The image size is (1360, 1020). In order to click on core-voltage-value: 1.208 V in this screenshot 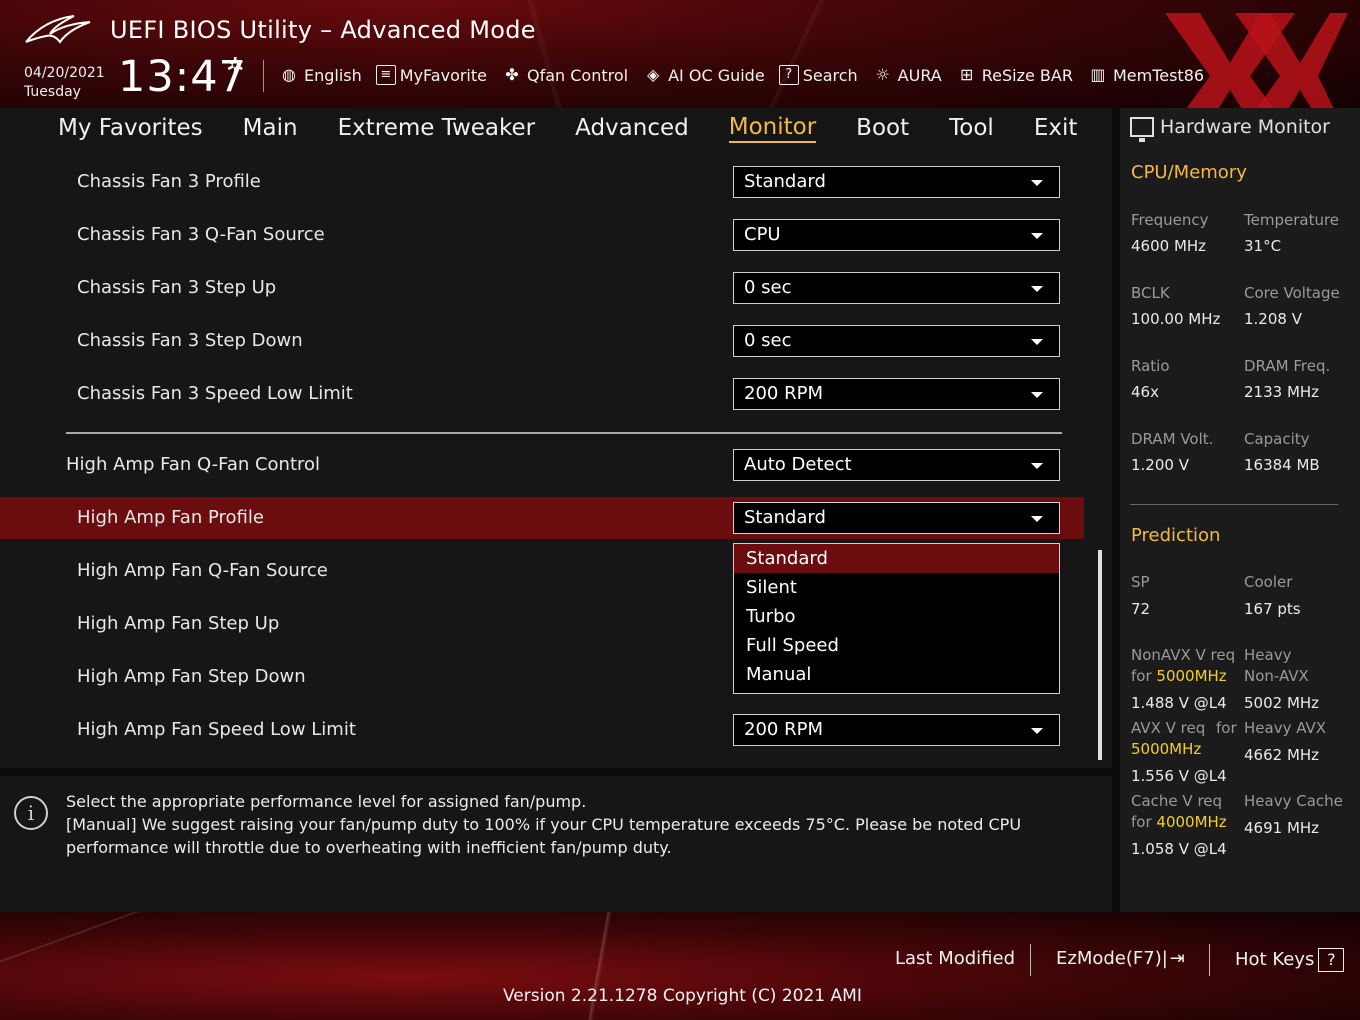, I will do `click(1273, 319)`.